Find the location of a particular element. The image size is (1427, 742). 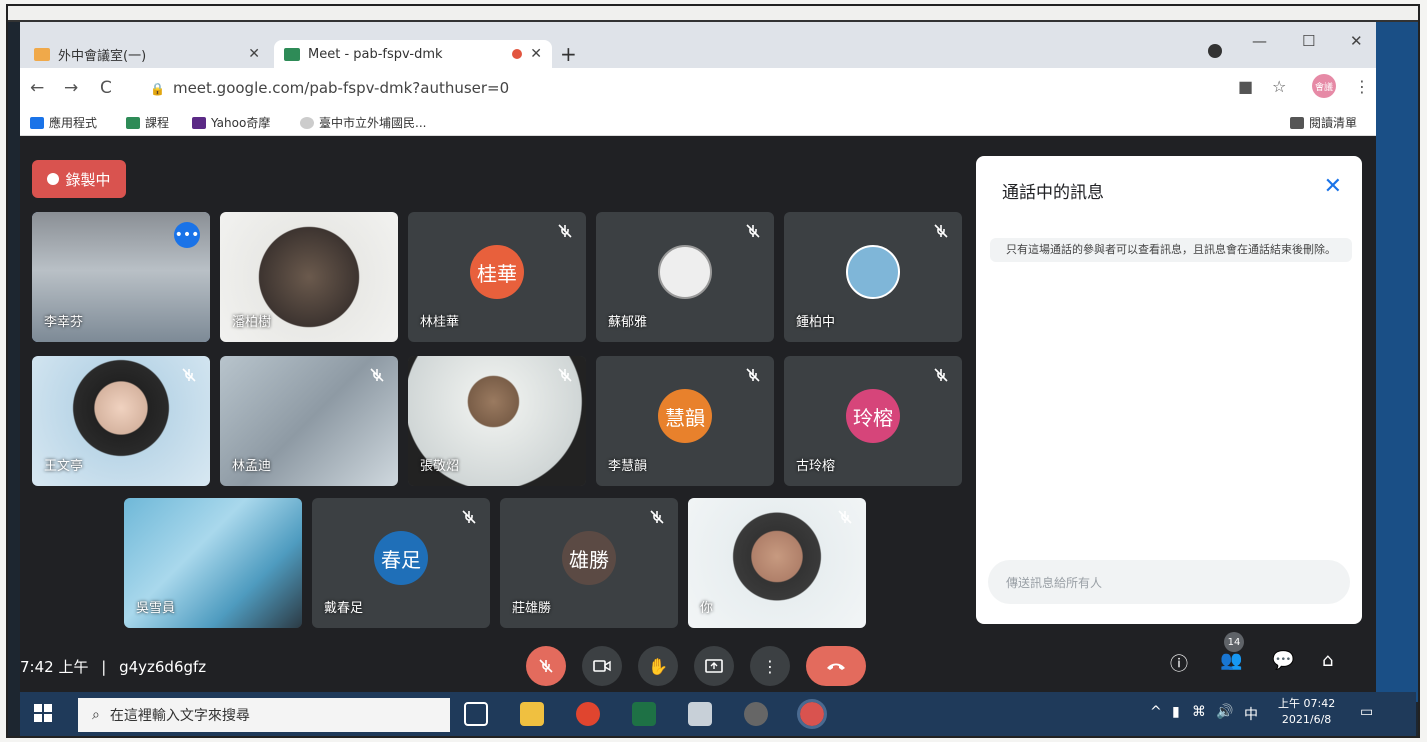

mic-toggle-button is located at coordinates (546, 666).